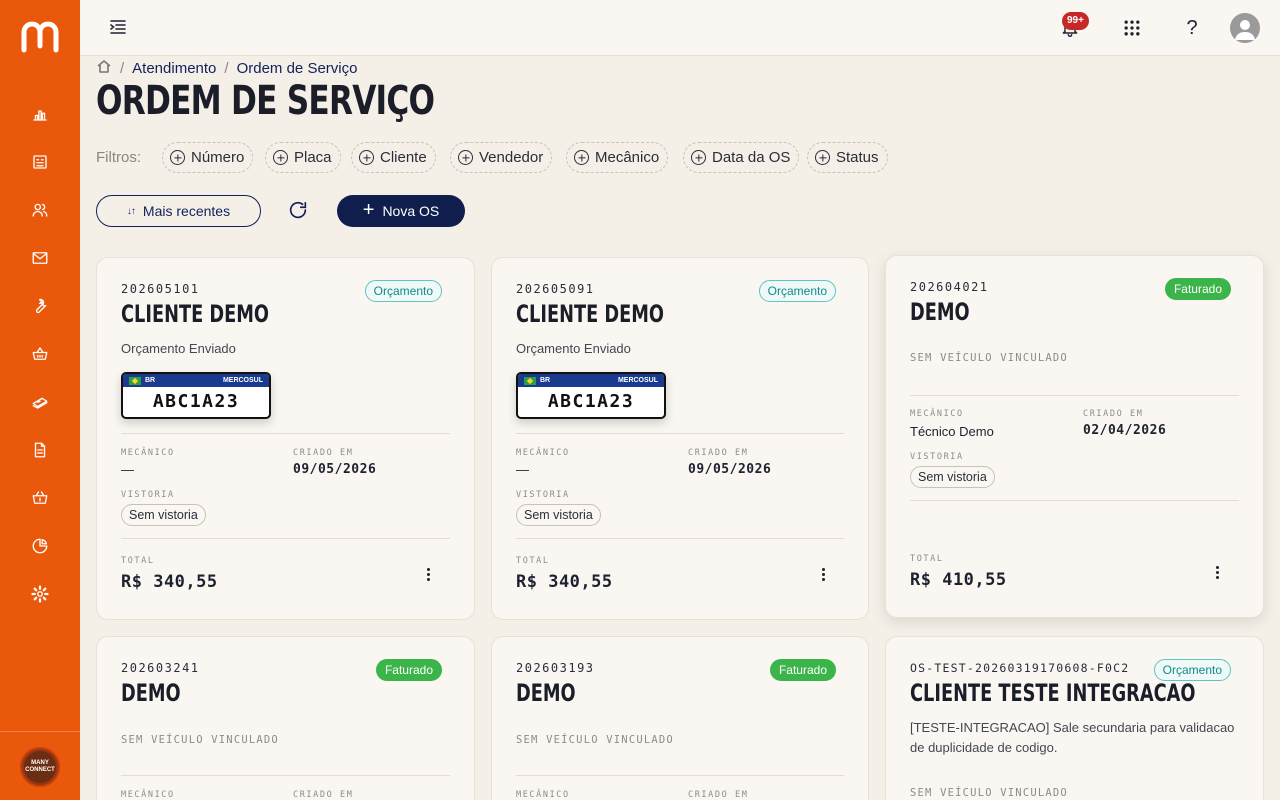  I want to click on client-name: CLIENTE DEMO, so click(195, 314).